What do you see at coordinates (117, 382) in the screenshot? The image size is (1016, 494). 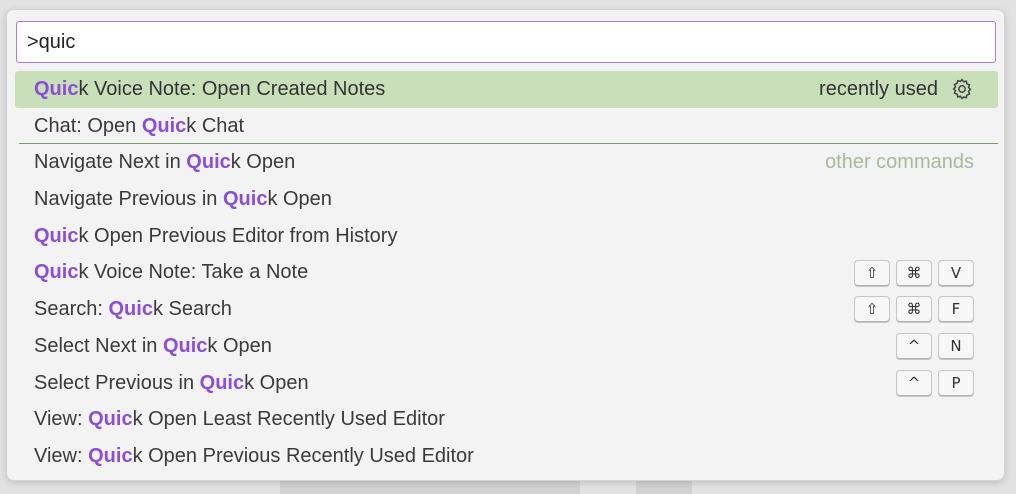 I see `command-label-pre: Select Previous in` at bounding box center [117, 382].